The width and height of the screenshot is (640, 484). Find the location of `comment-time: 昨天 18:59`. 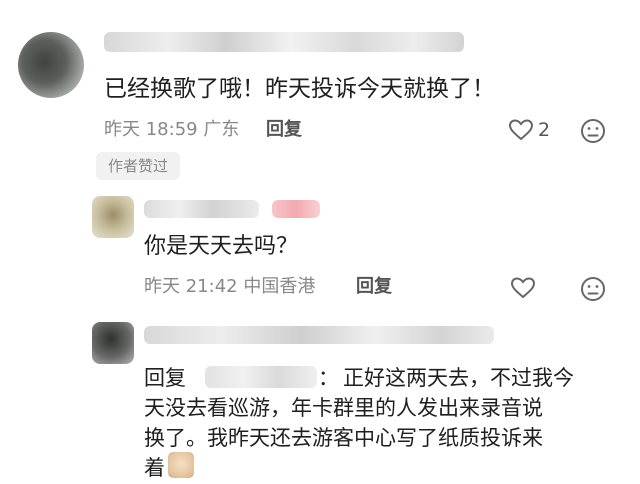

comment-time: 昨天 18:59 is located at coordinates (151, 129).